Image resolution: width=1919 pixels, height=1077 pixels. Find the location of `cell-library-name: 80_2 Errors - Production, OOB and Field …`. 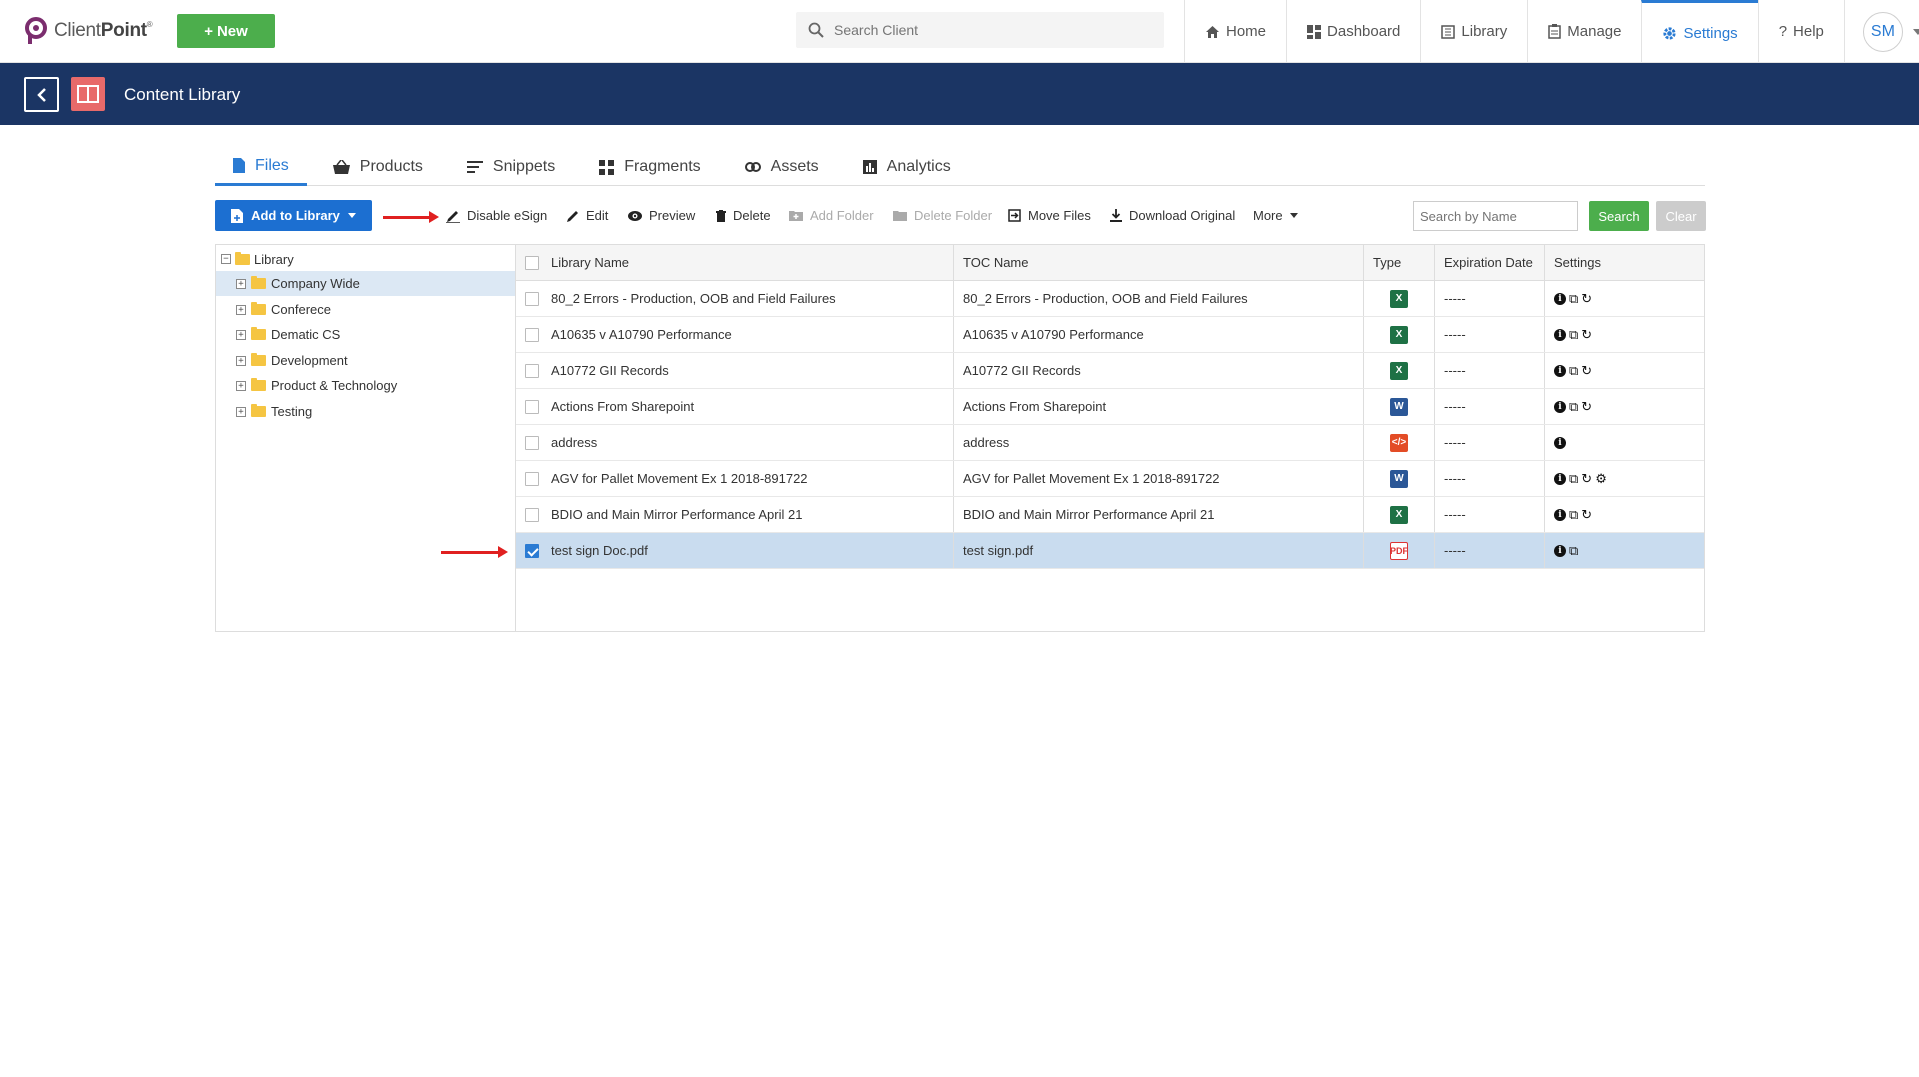

cell-library-name: 80_2 Errors - Production, OOB and Field … is located at coordinates (747, 298).